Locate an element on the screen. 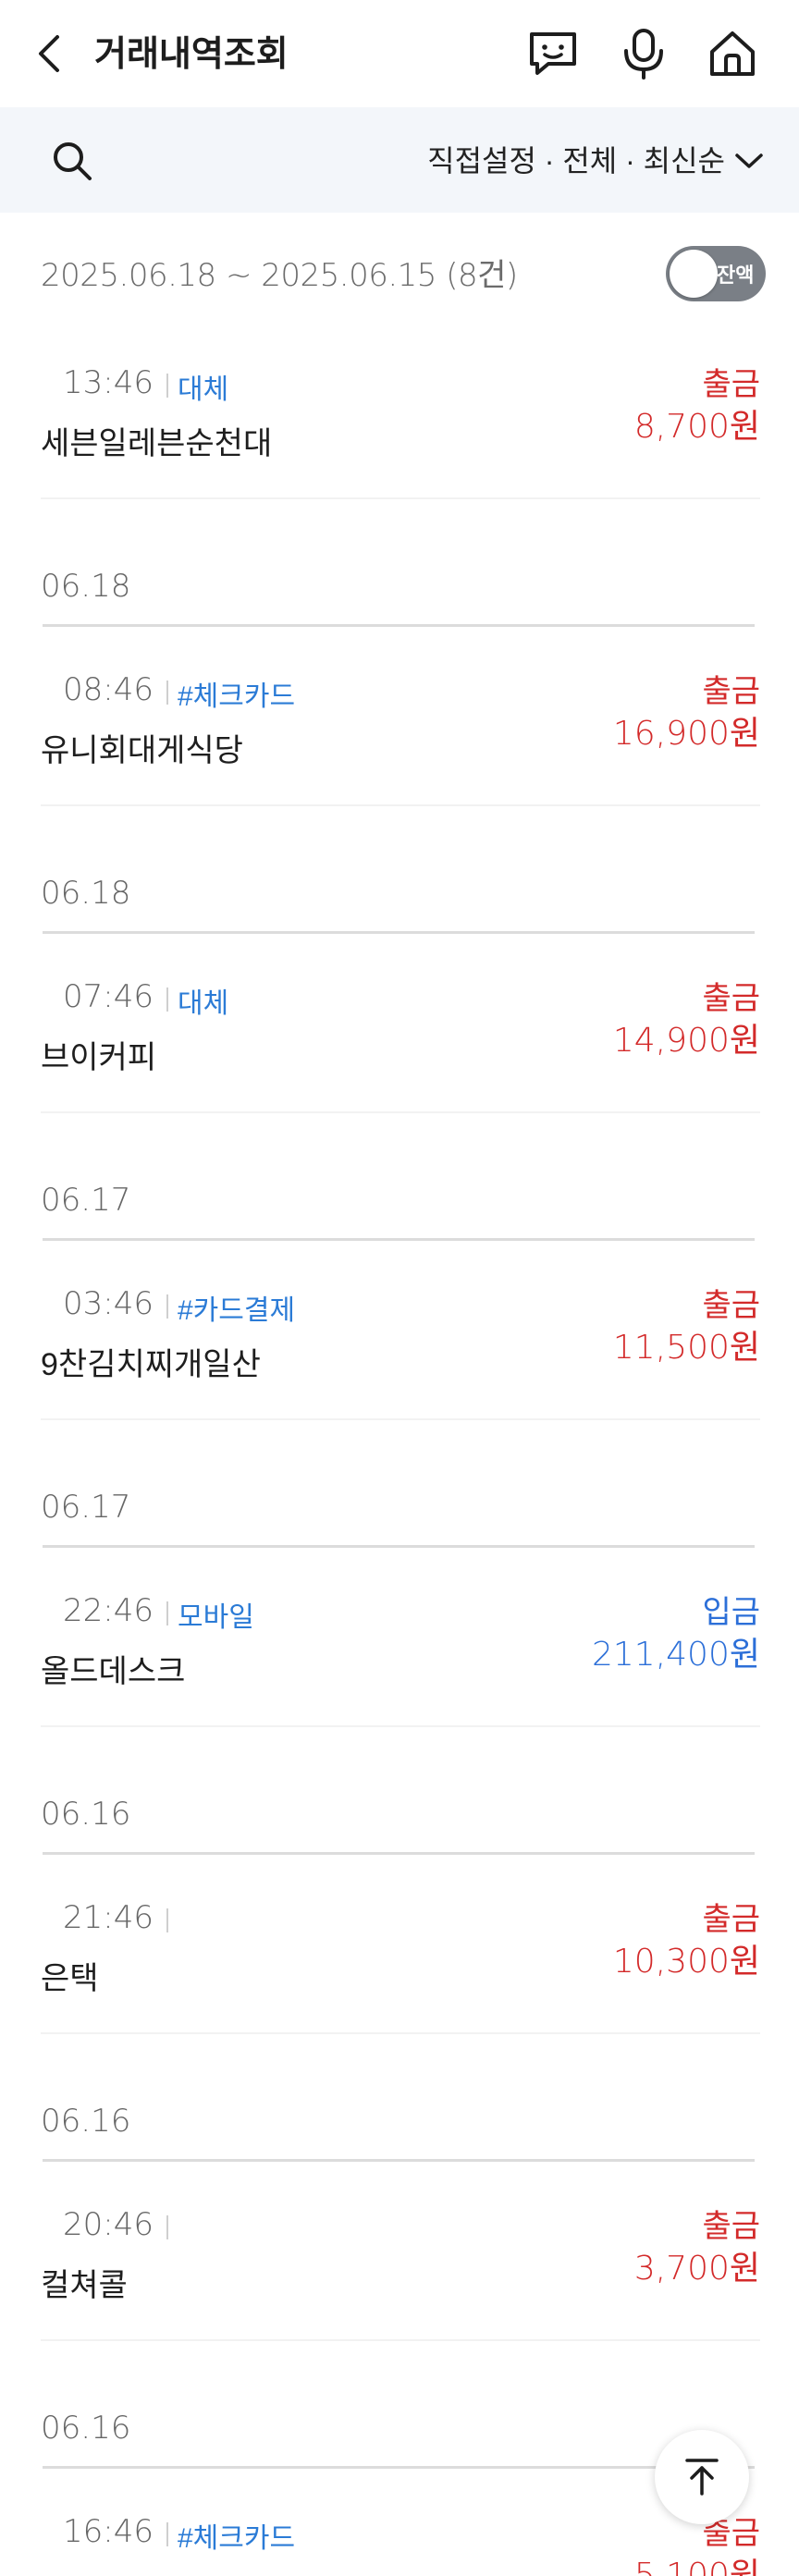 This screenshot has height=2576, width=799. filter-bar: 직접설정 · 전체 · 최신순 is located at coordinates (399, 160).